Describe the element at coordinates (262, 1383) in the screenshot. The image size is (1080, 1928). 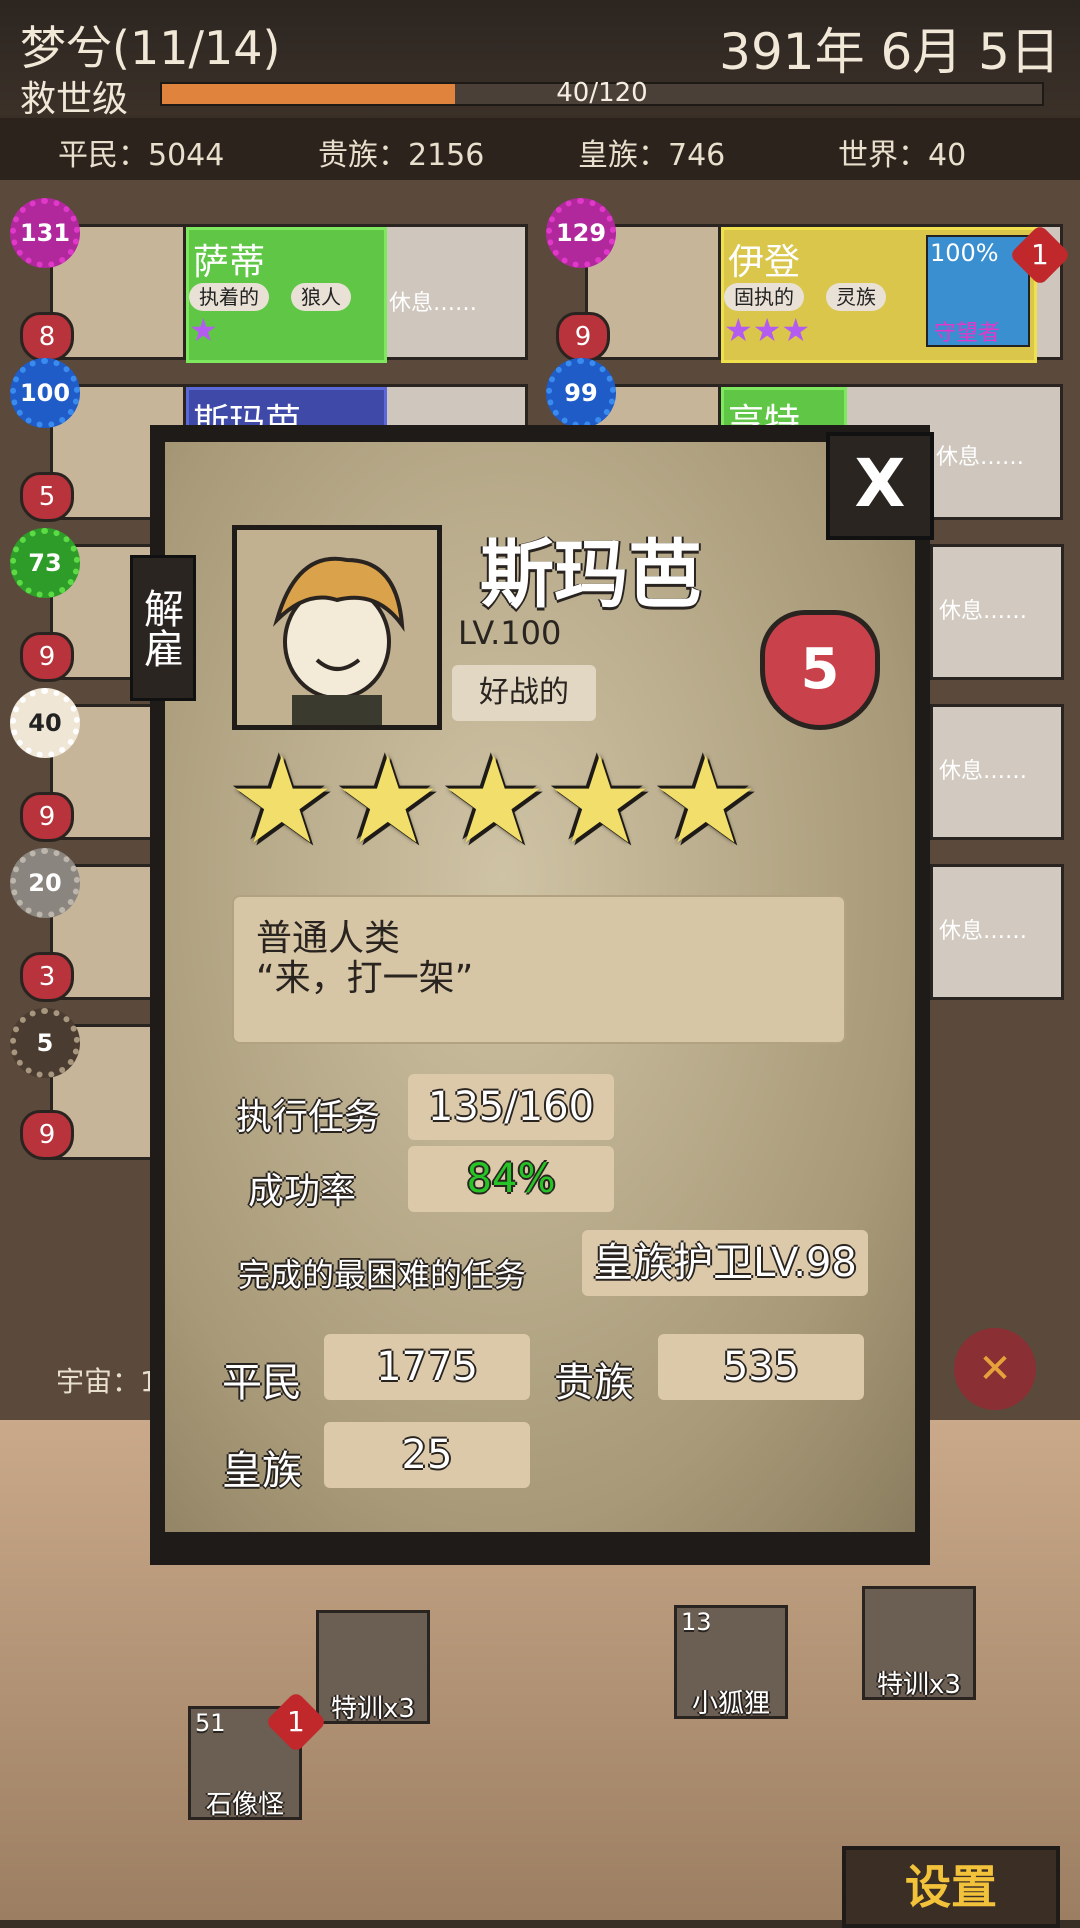
I see `commoners-label: 平民` at that location.